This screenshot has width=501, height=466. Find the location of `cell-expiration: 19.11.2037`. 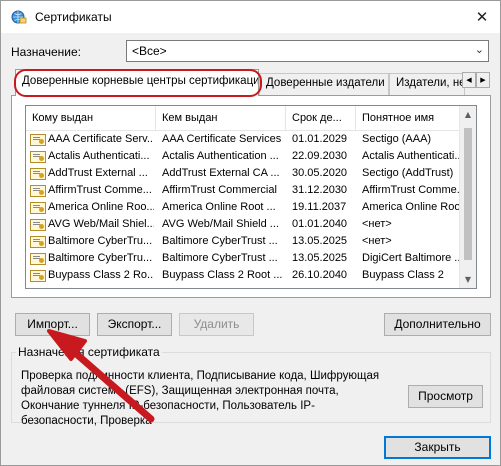

cell-expiration: 19.11.2037 is located at coordinates (319, 207).